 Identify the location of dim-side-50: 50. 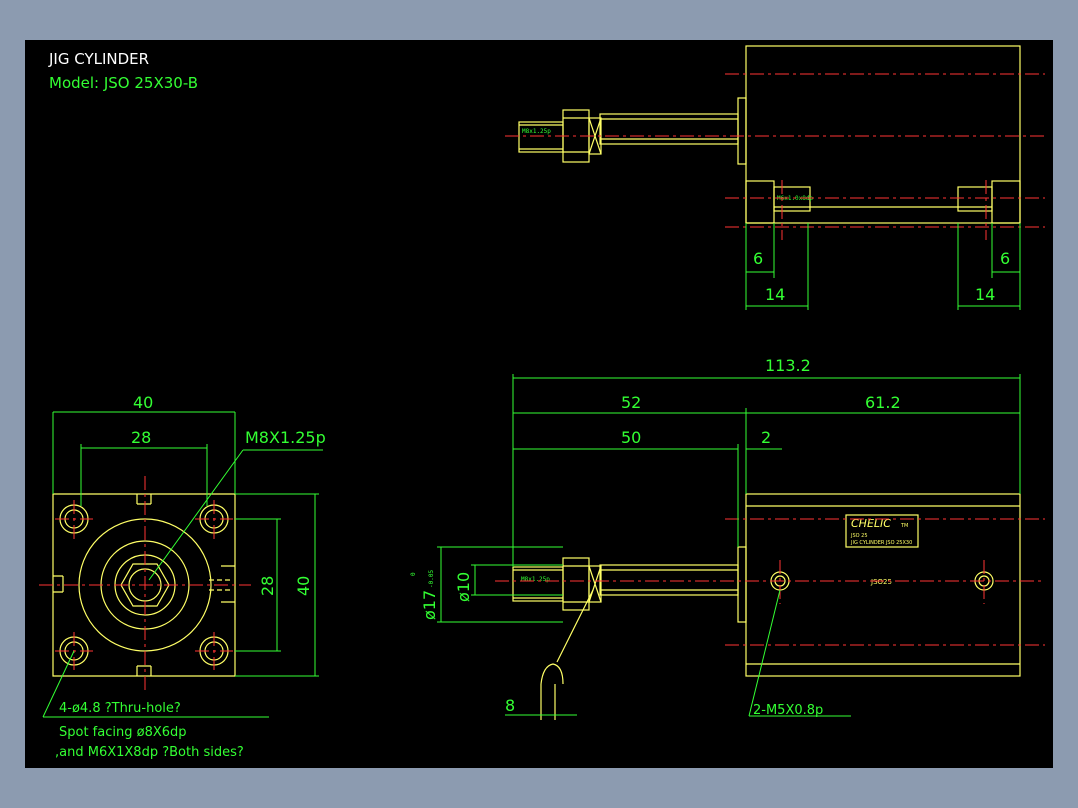
(631, 437).